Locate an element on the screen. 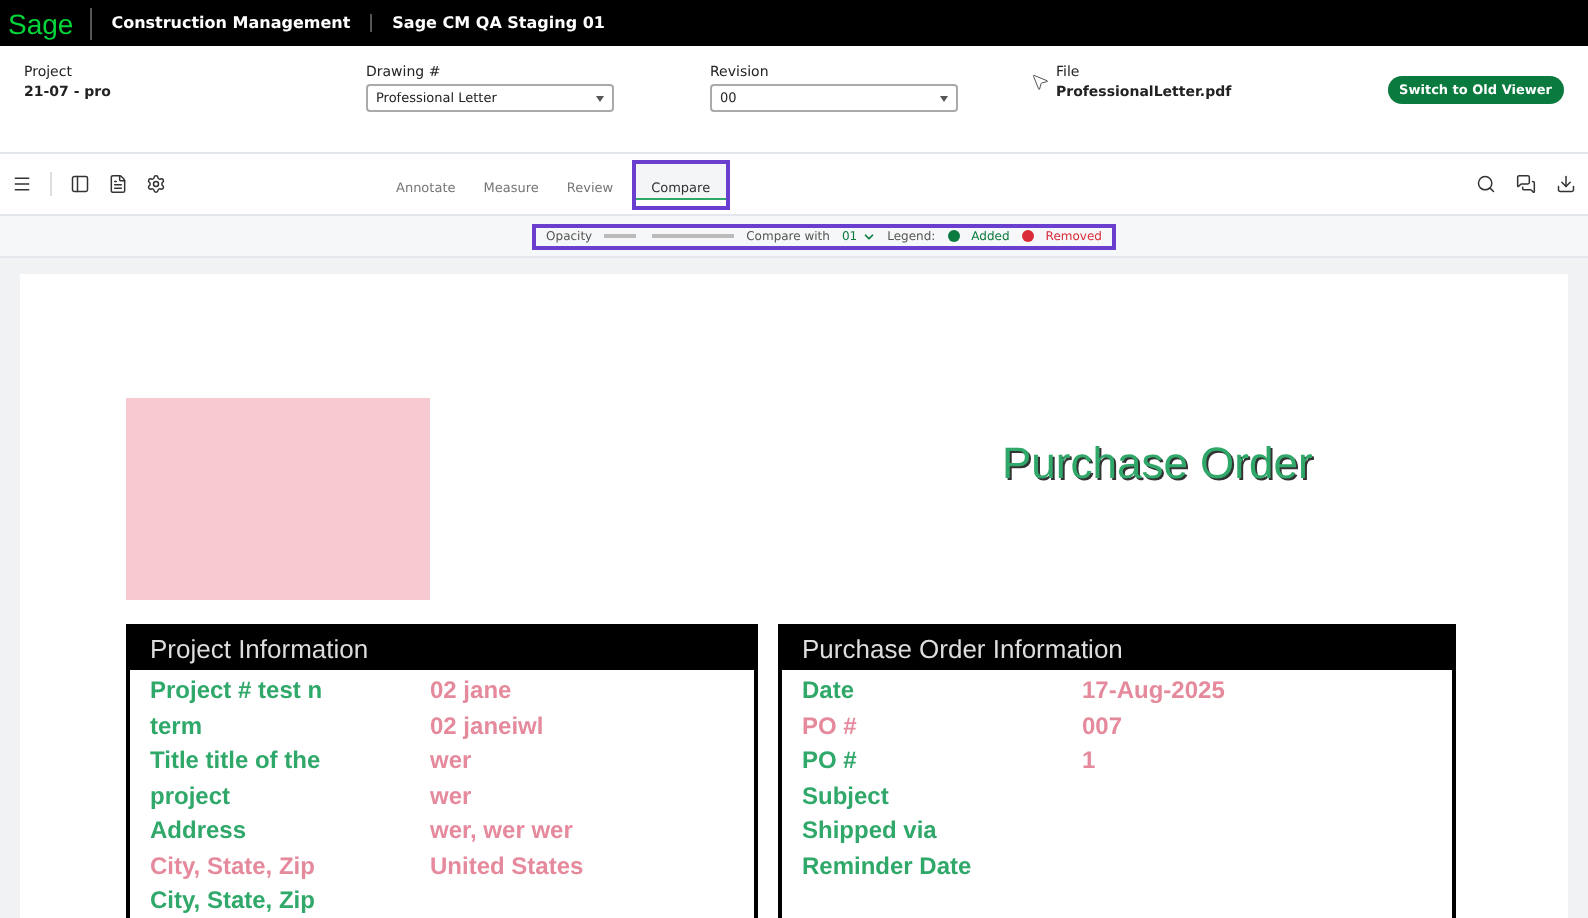 Image resolution: width=1588 pixels, height=918 pixels. table-value: 1 is located at coordinates (1090, 761).